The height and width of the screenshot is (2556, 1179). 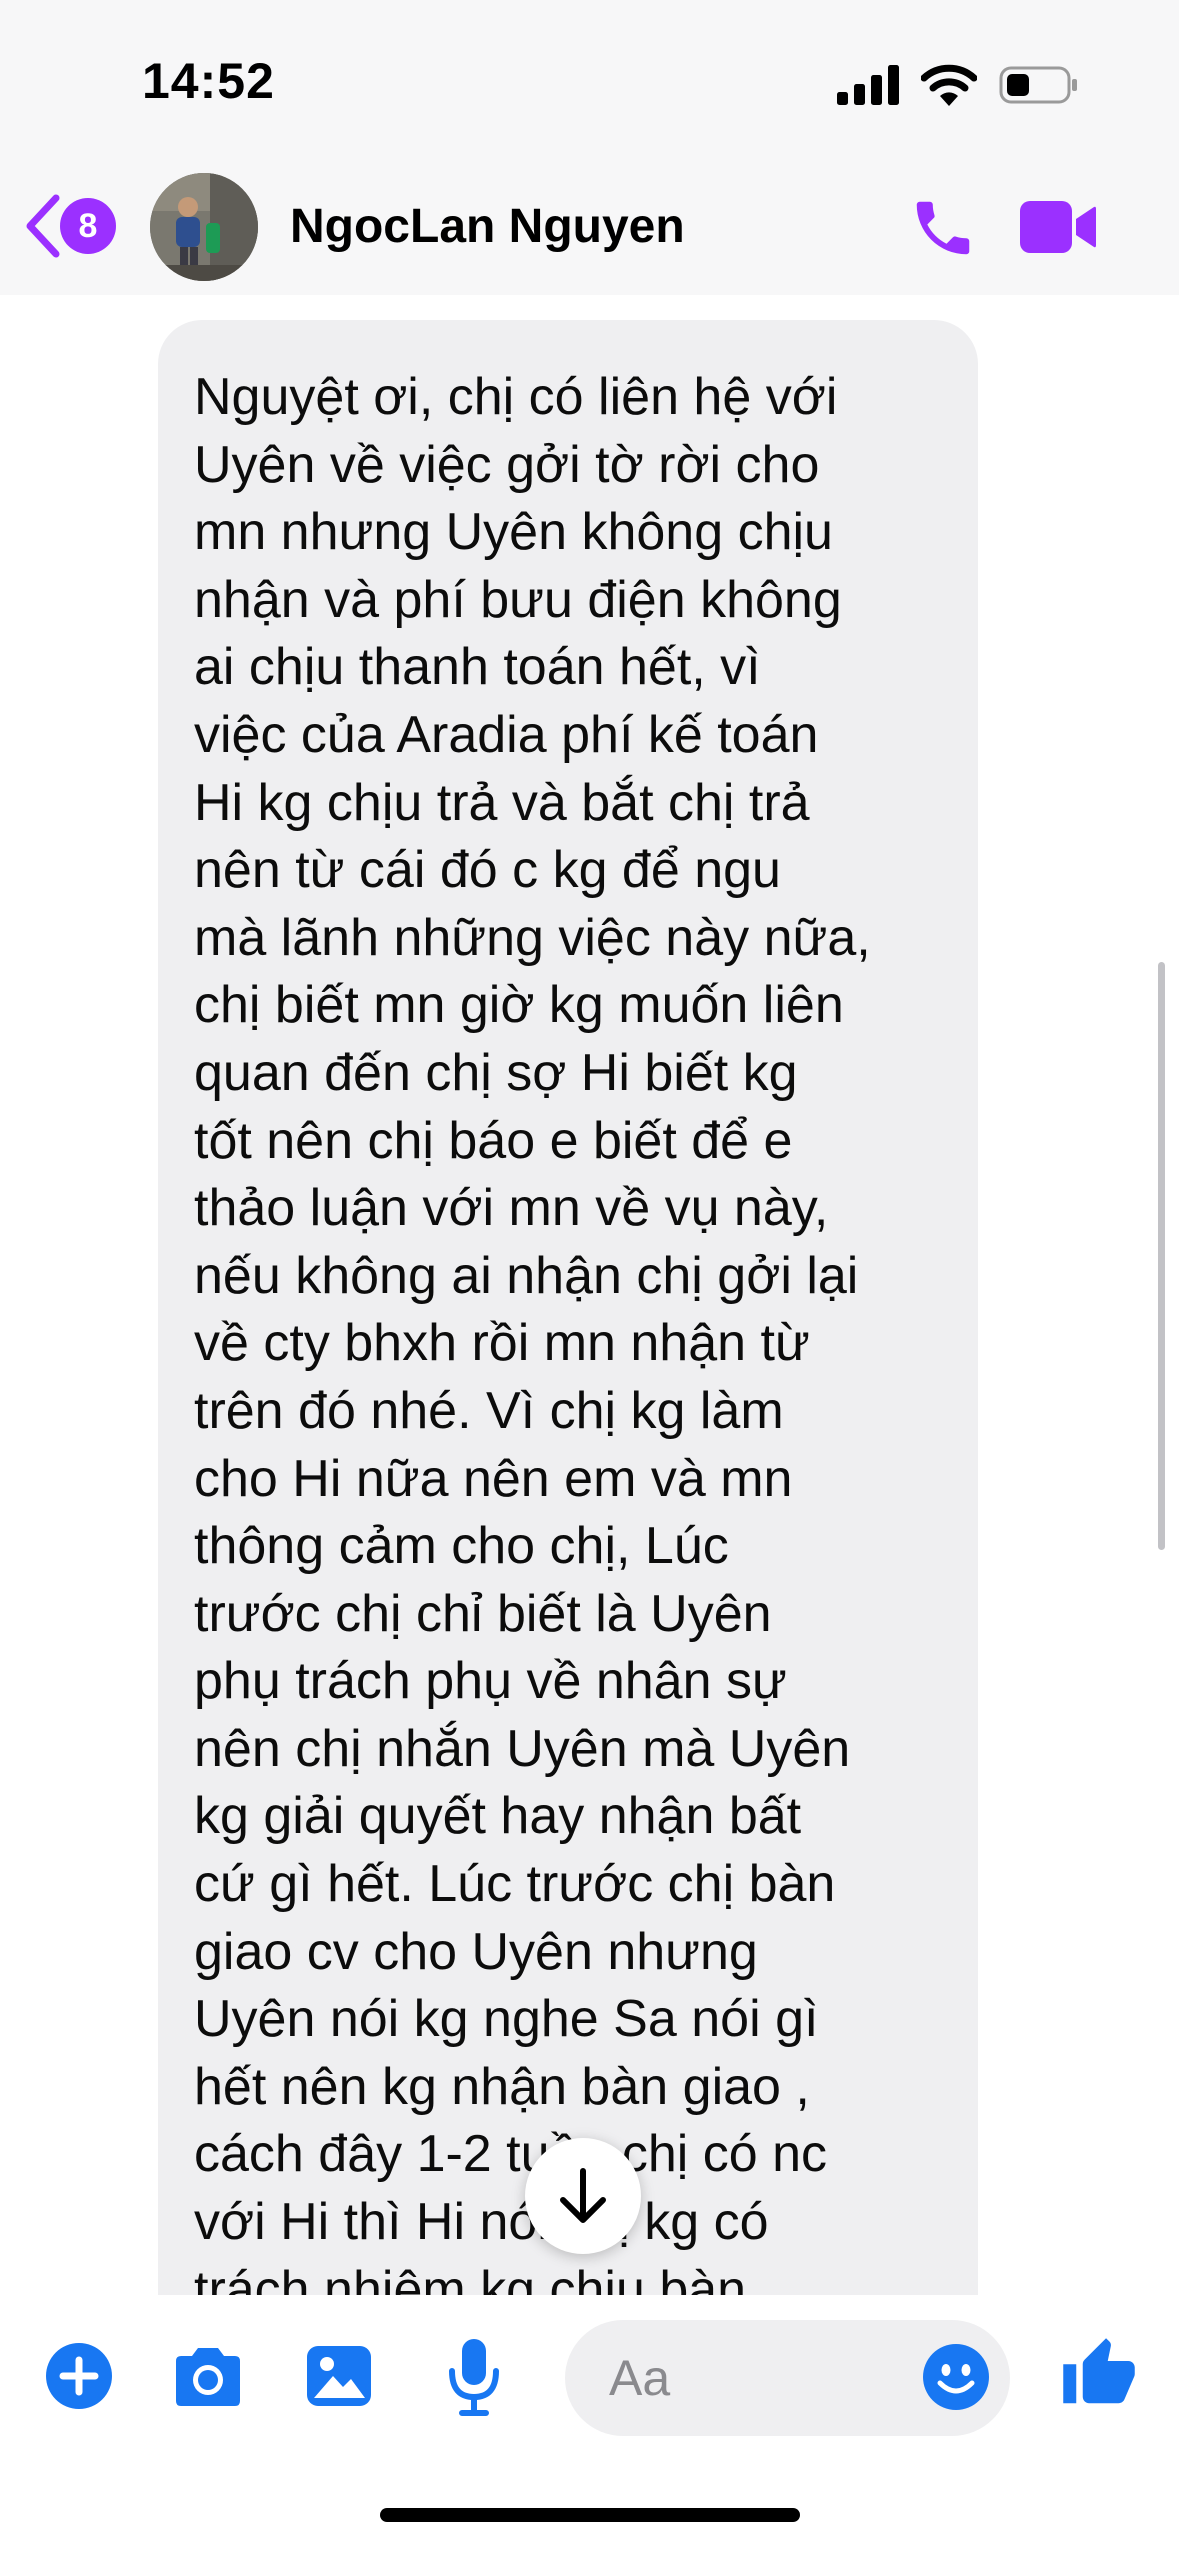 I want to click on camera-icon, so click(x=208, y=2377).